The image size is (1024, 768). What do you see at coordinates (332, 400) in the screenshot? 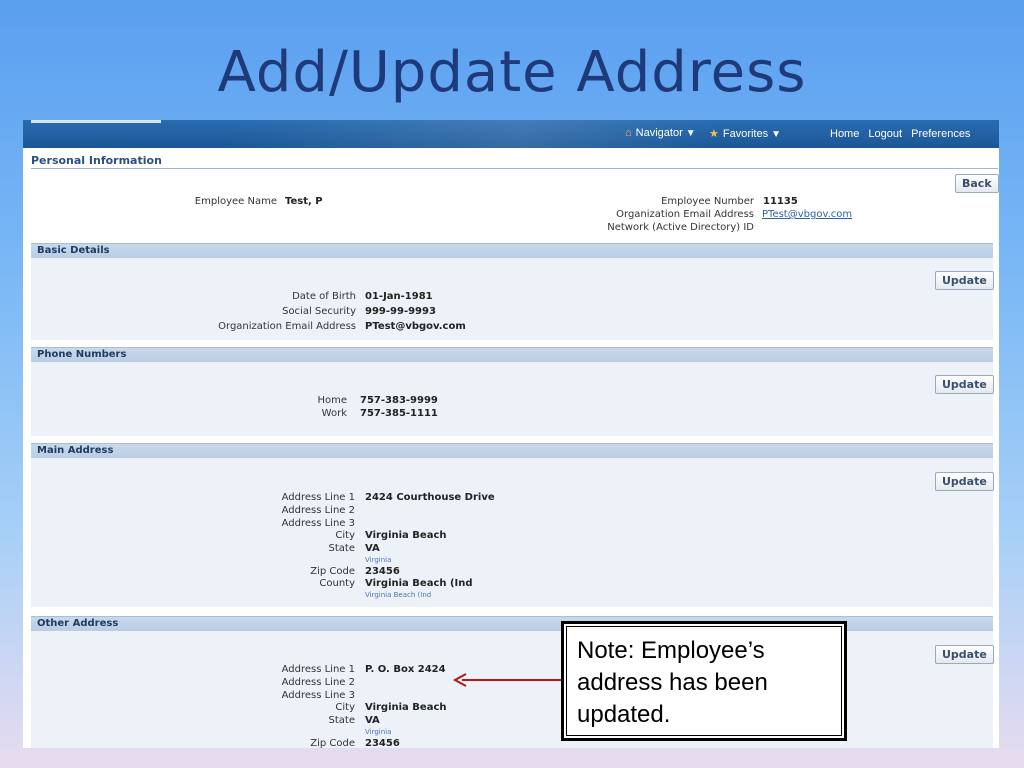
I see `home-phone-label: Home` at bounding box center [332, 400].